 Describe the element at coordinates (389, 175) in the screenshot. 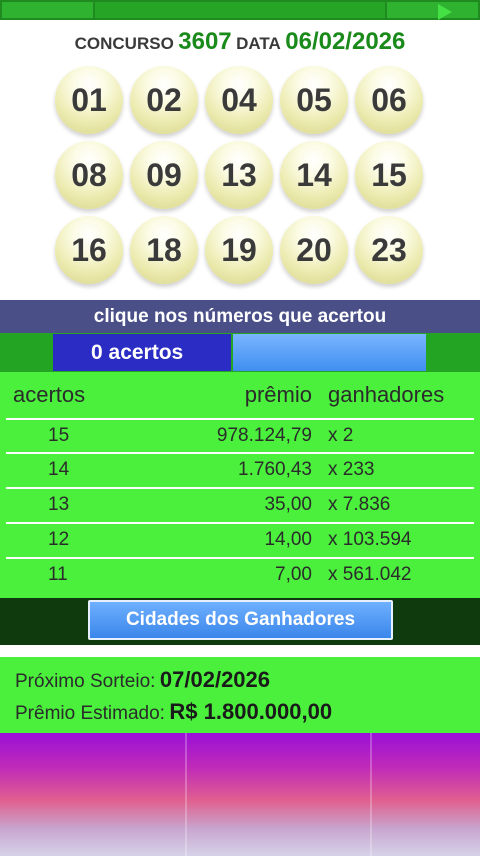

I see `number-ball: 15` at that location.